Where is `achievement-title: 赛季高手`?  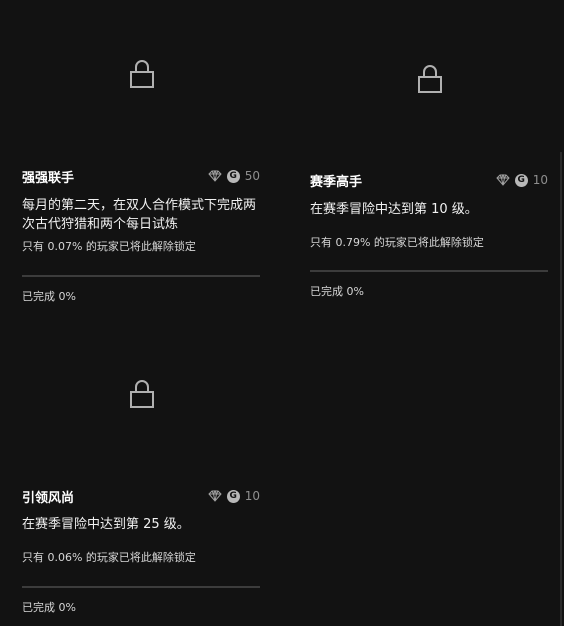
achievement-title: 赛季高手 is located at coordinates (336, 182).